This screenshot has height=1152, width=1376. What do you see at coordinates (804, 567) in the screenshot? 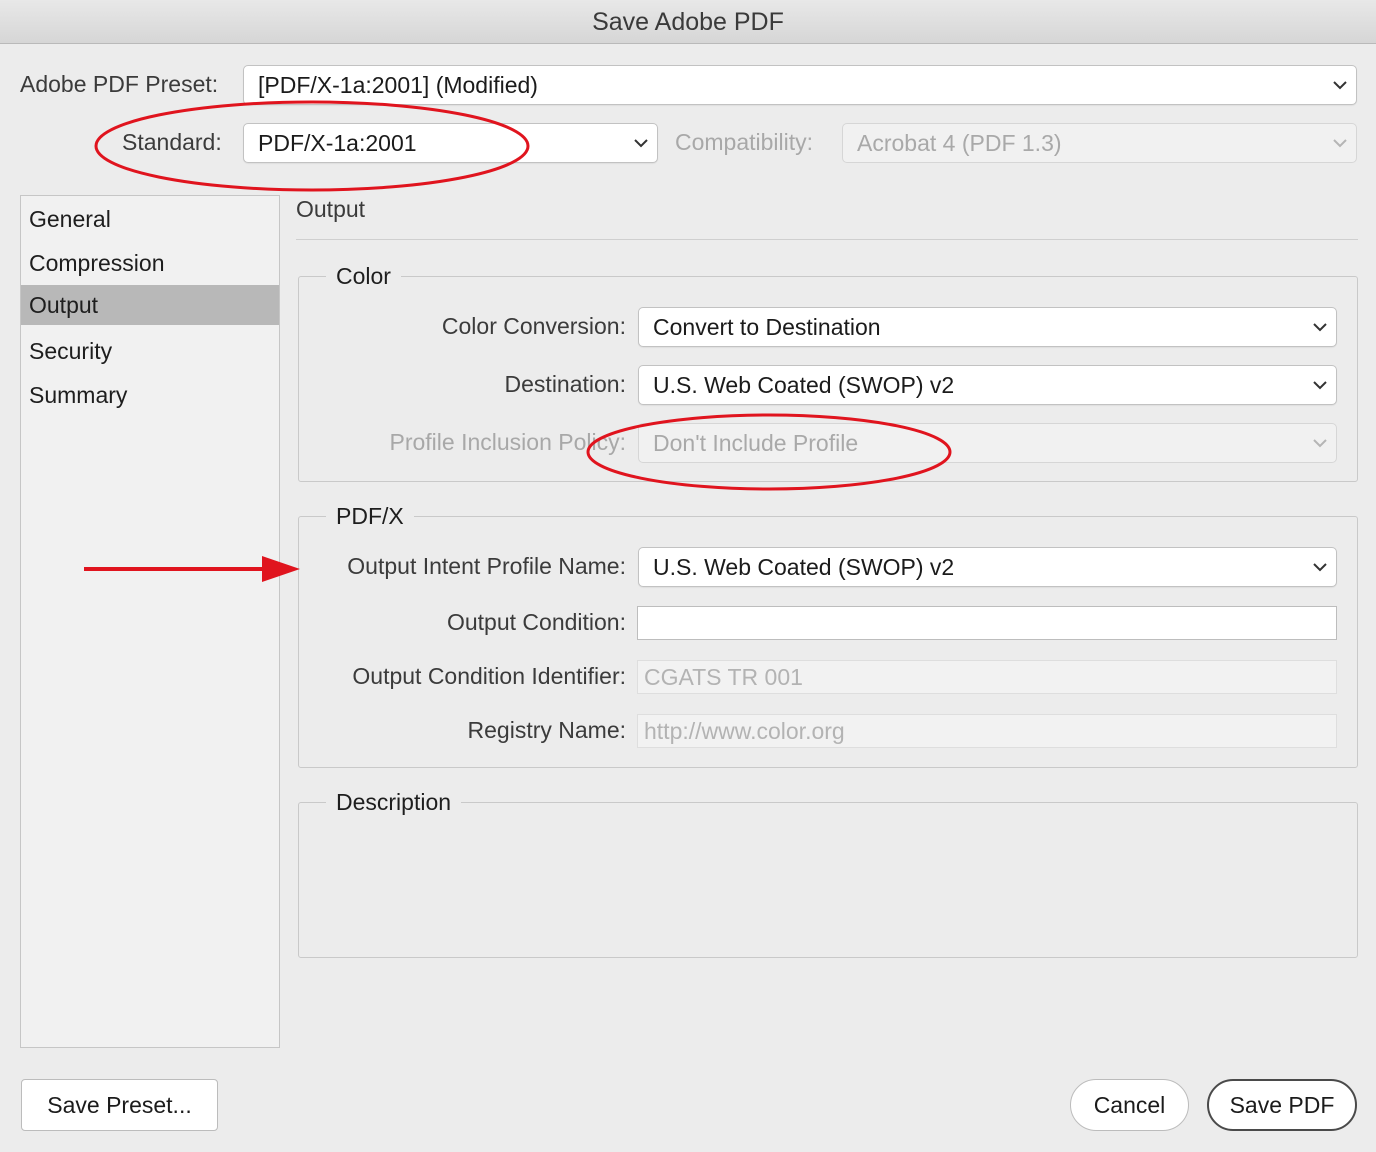
I see `output-intent-value: U.S. Web Coated (SWOP) v2` at bounding box center [804, 567].